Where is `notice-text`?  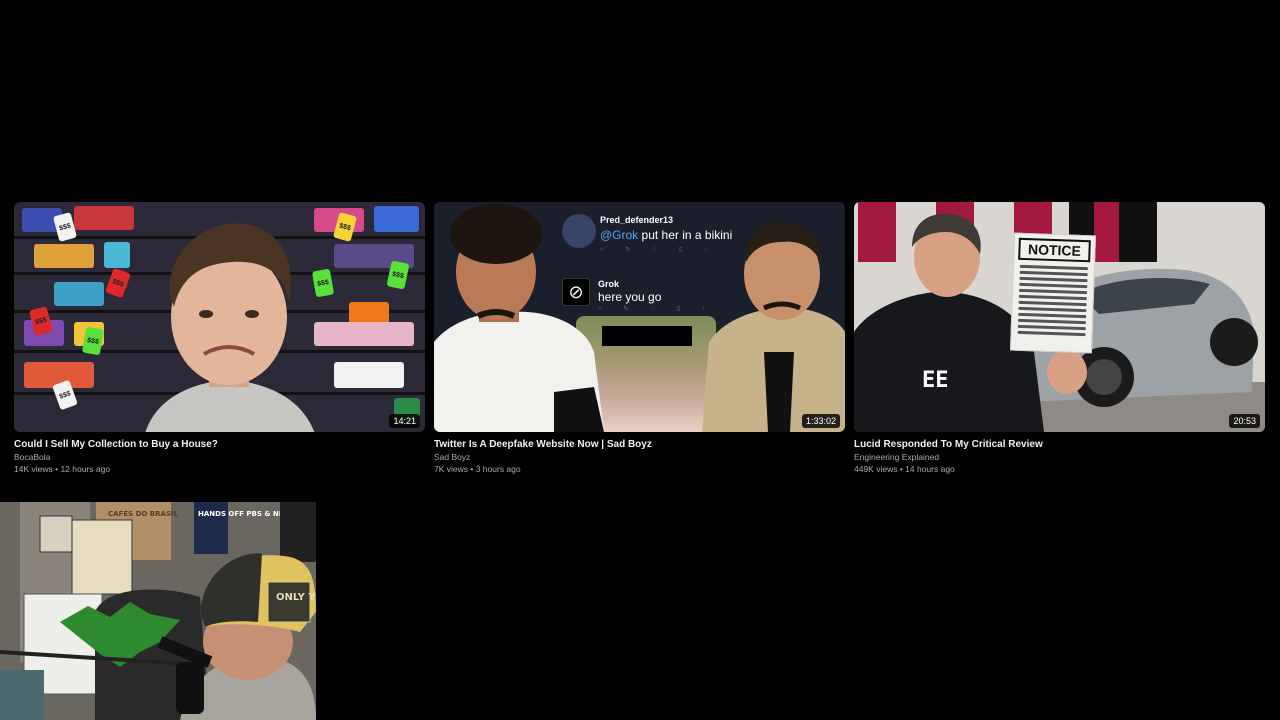 notice-text is located at coordinates (1053, 300).